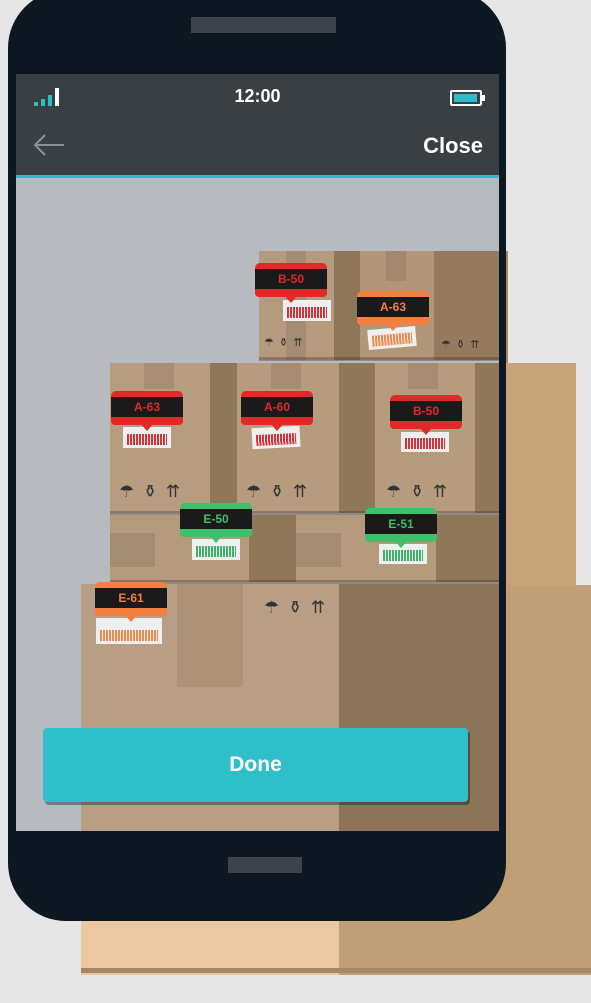  I want to click on scan-tag: E-61, so click(131, 602).